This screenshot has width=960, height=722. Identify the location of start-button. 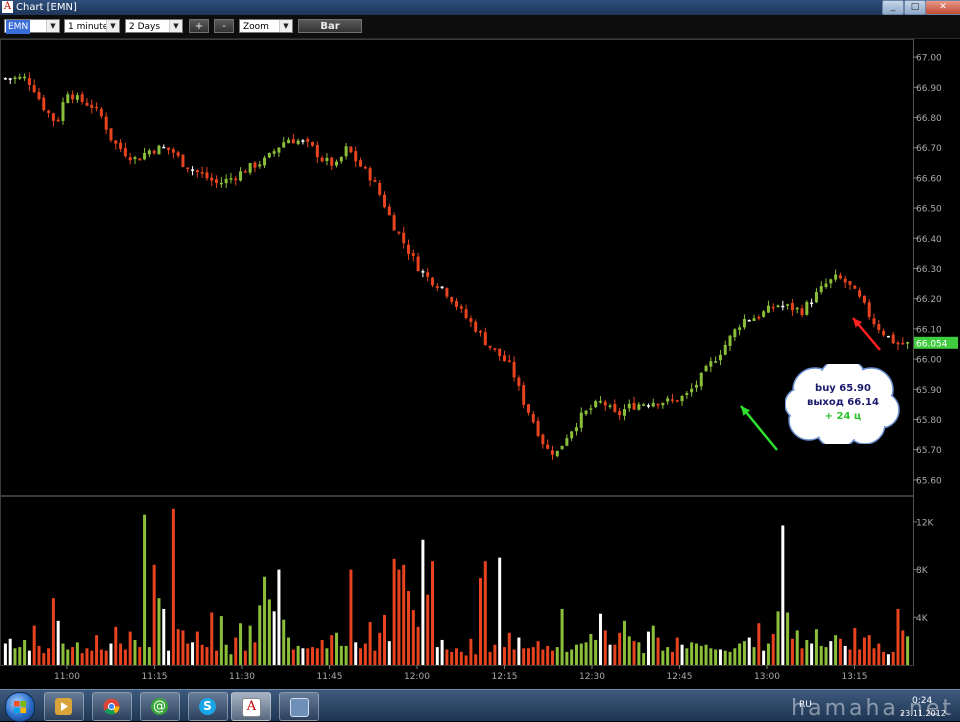
(20, 707).